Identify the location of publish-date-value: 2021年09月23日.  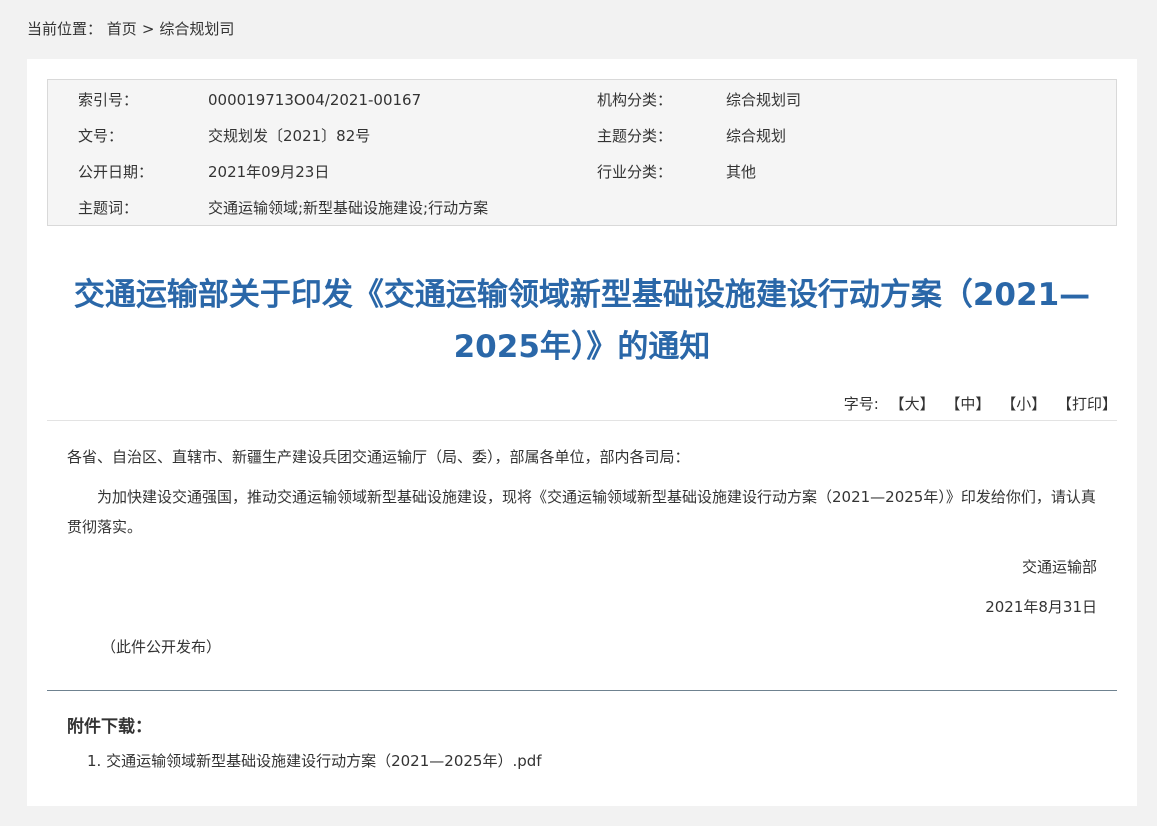
(269, 172).